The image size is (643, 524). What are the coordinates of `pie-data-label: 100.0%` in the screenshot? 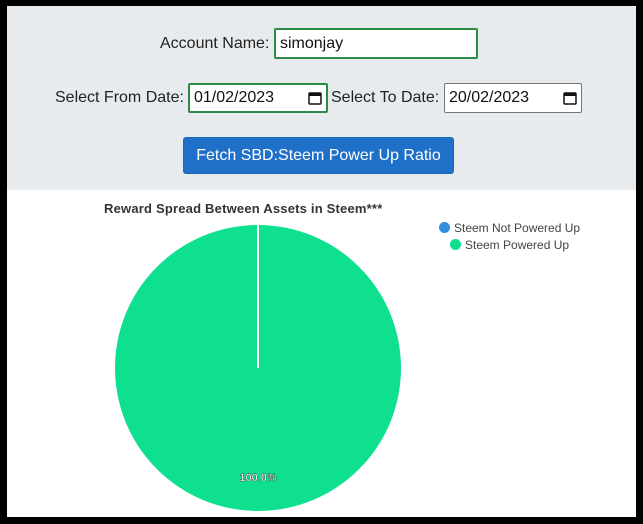 It's located at (258, 478).